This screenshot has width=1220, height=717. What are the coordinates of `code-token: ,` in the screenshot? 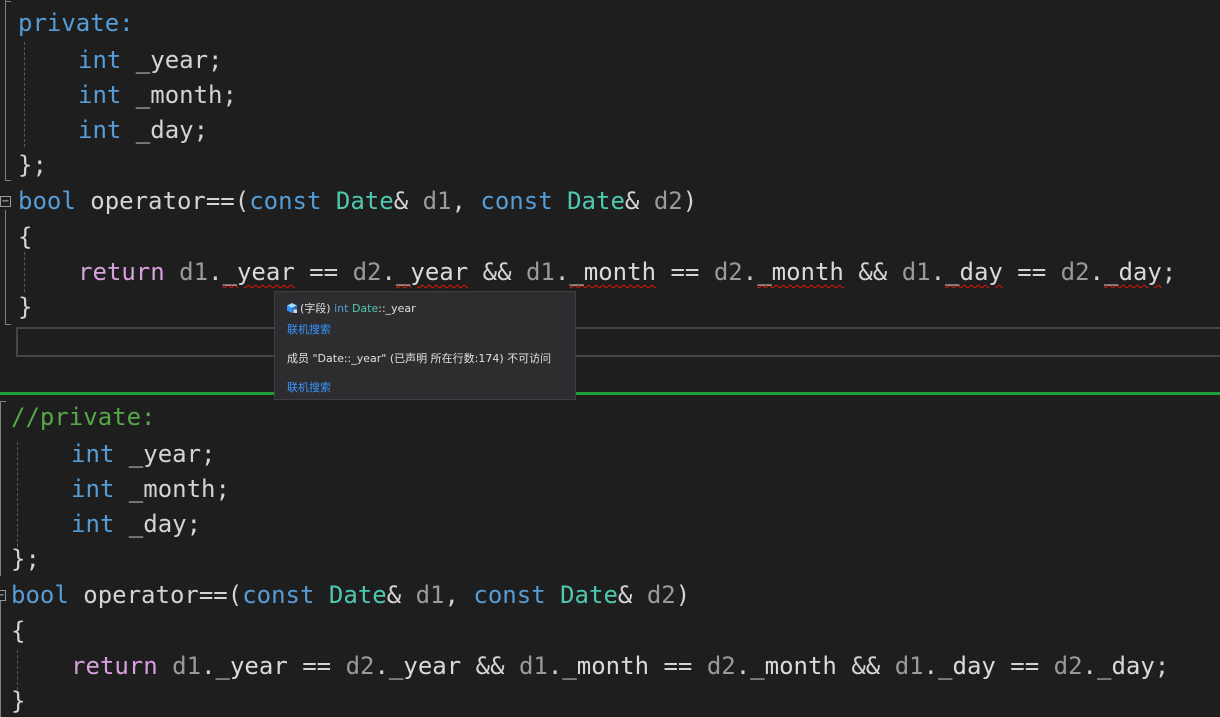 It's located at (466, 201).